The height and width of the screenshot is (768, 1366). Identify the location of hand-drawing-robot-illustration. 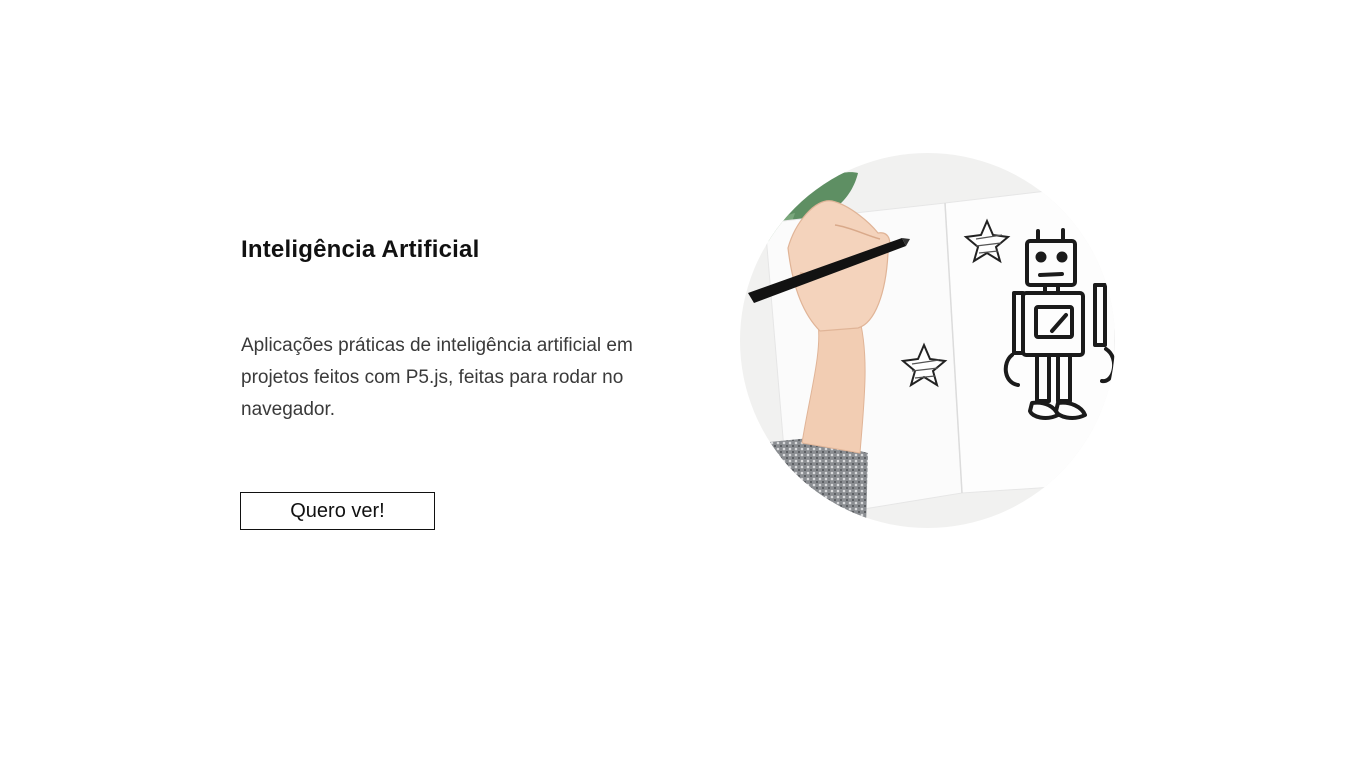
(927, 340).